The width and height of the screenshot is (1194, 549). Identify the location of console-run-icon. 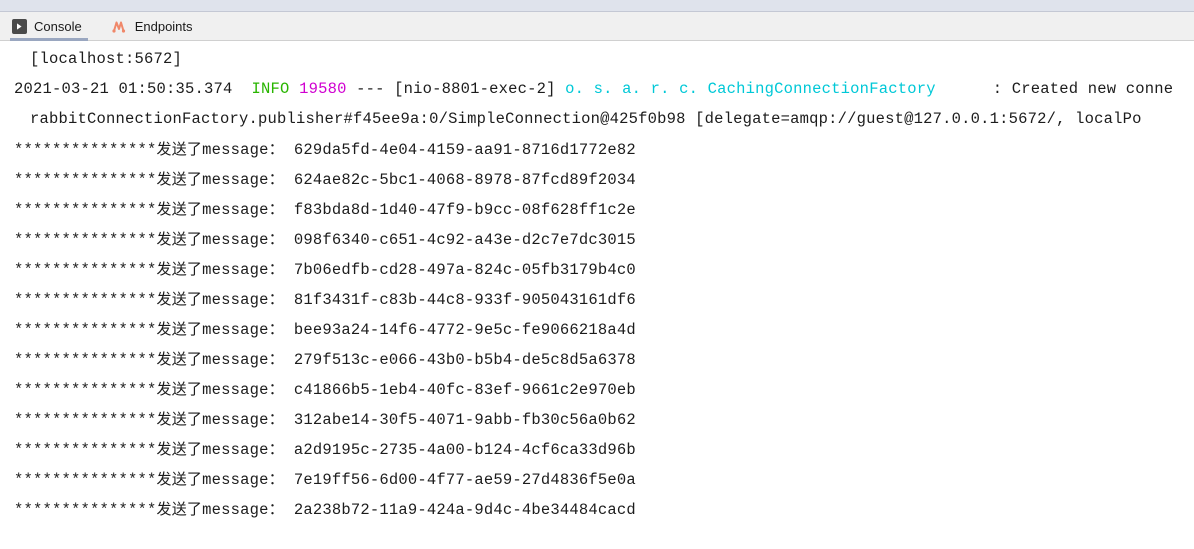
(19, 26).